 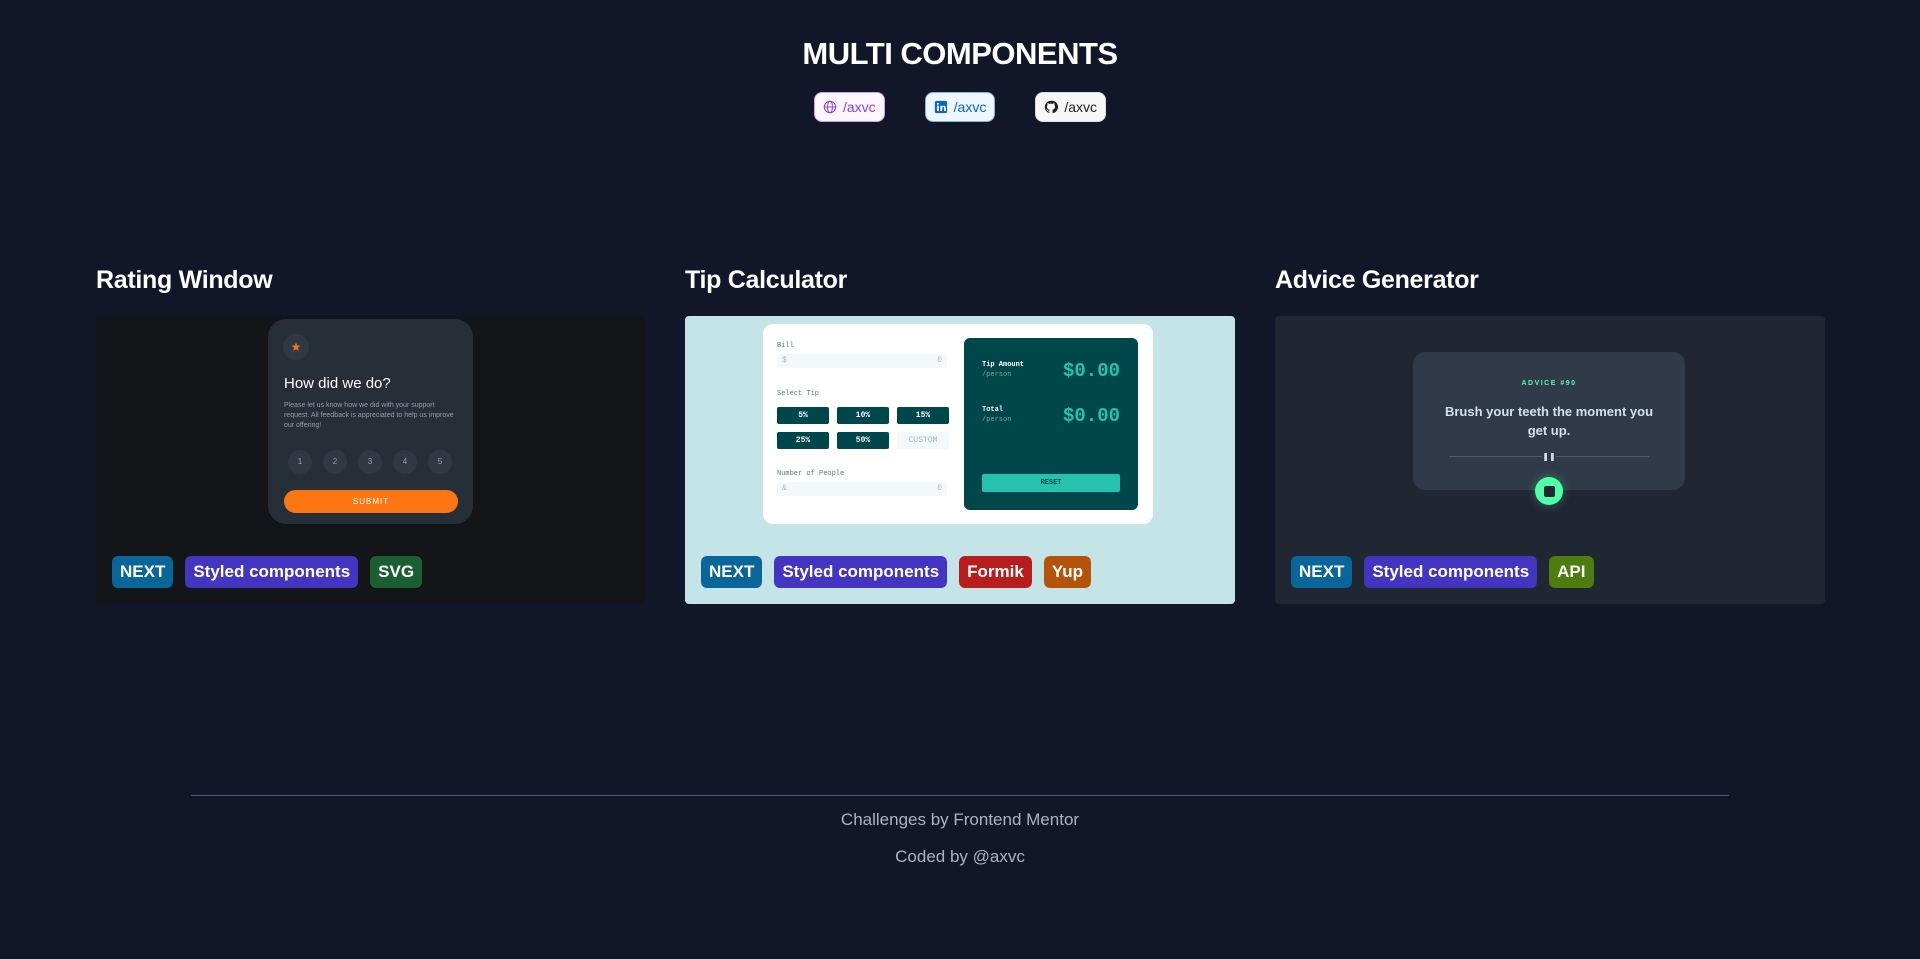 I want to click on tip-amount-label: Tip Amount, so click(x=1003, y=365).